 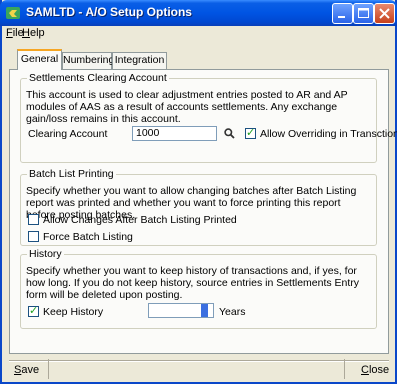 What do you see at coordinates (33, 236) in the screenshot?
I see `force-batch-checkbox` at bounding box center [33, 236].